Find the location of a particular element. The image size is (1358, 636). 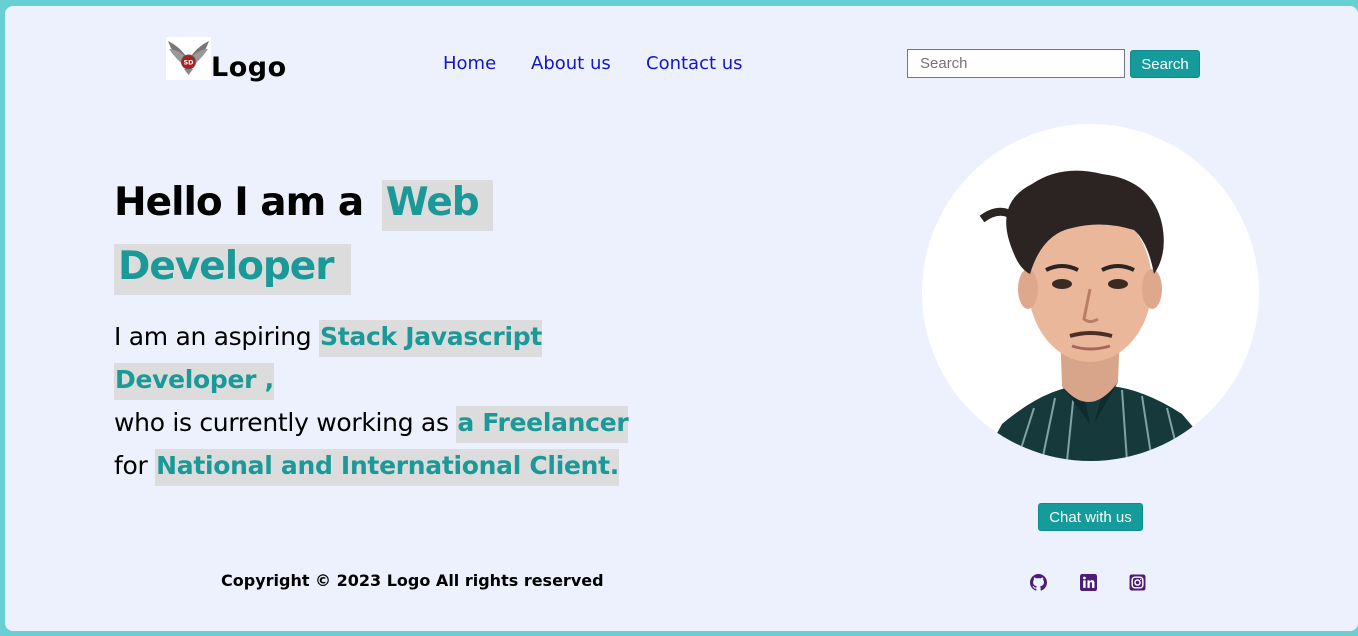

profile-photo is located at coordinates (1090, 292).